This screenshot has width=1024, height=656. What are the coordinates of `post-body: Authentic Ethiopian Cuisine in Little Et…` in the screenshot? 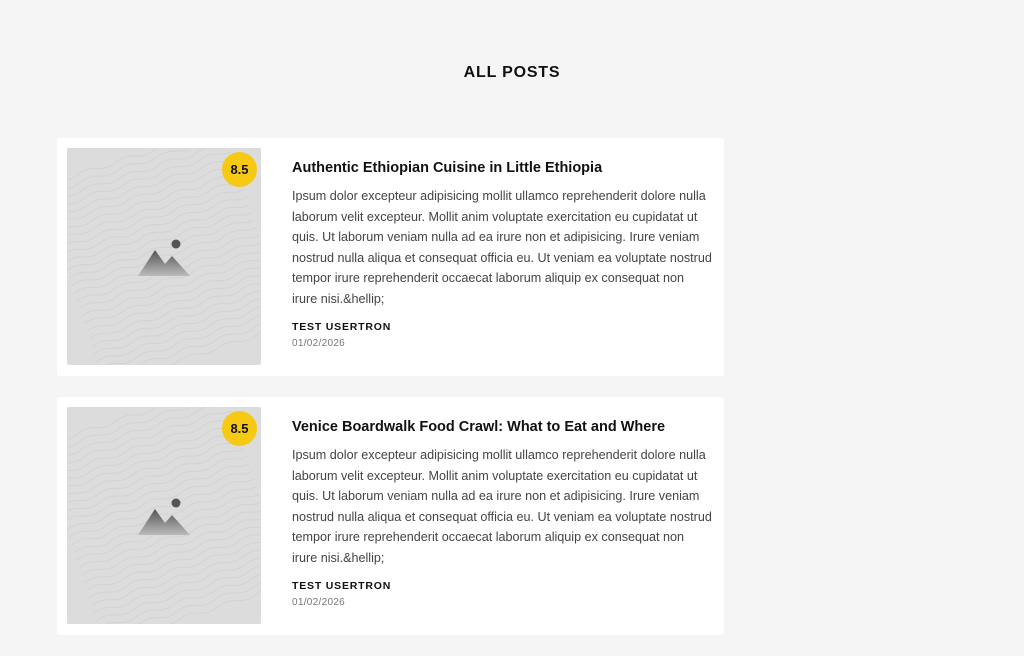 It's located at (487, 257).